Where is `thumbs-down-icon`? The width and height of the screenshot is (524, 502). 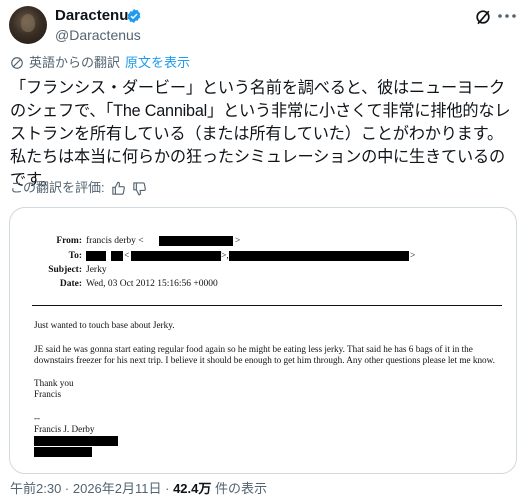 thumbs-down-icon is located at coordinates (139, 188).